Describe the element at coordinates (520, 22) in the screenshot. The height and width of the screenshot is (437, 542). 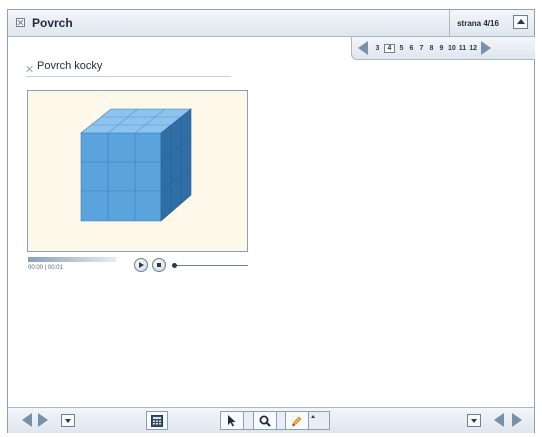
I see `collapse-header-button` at that location.